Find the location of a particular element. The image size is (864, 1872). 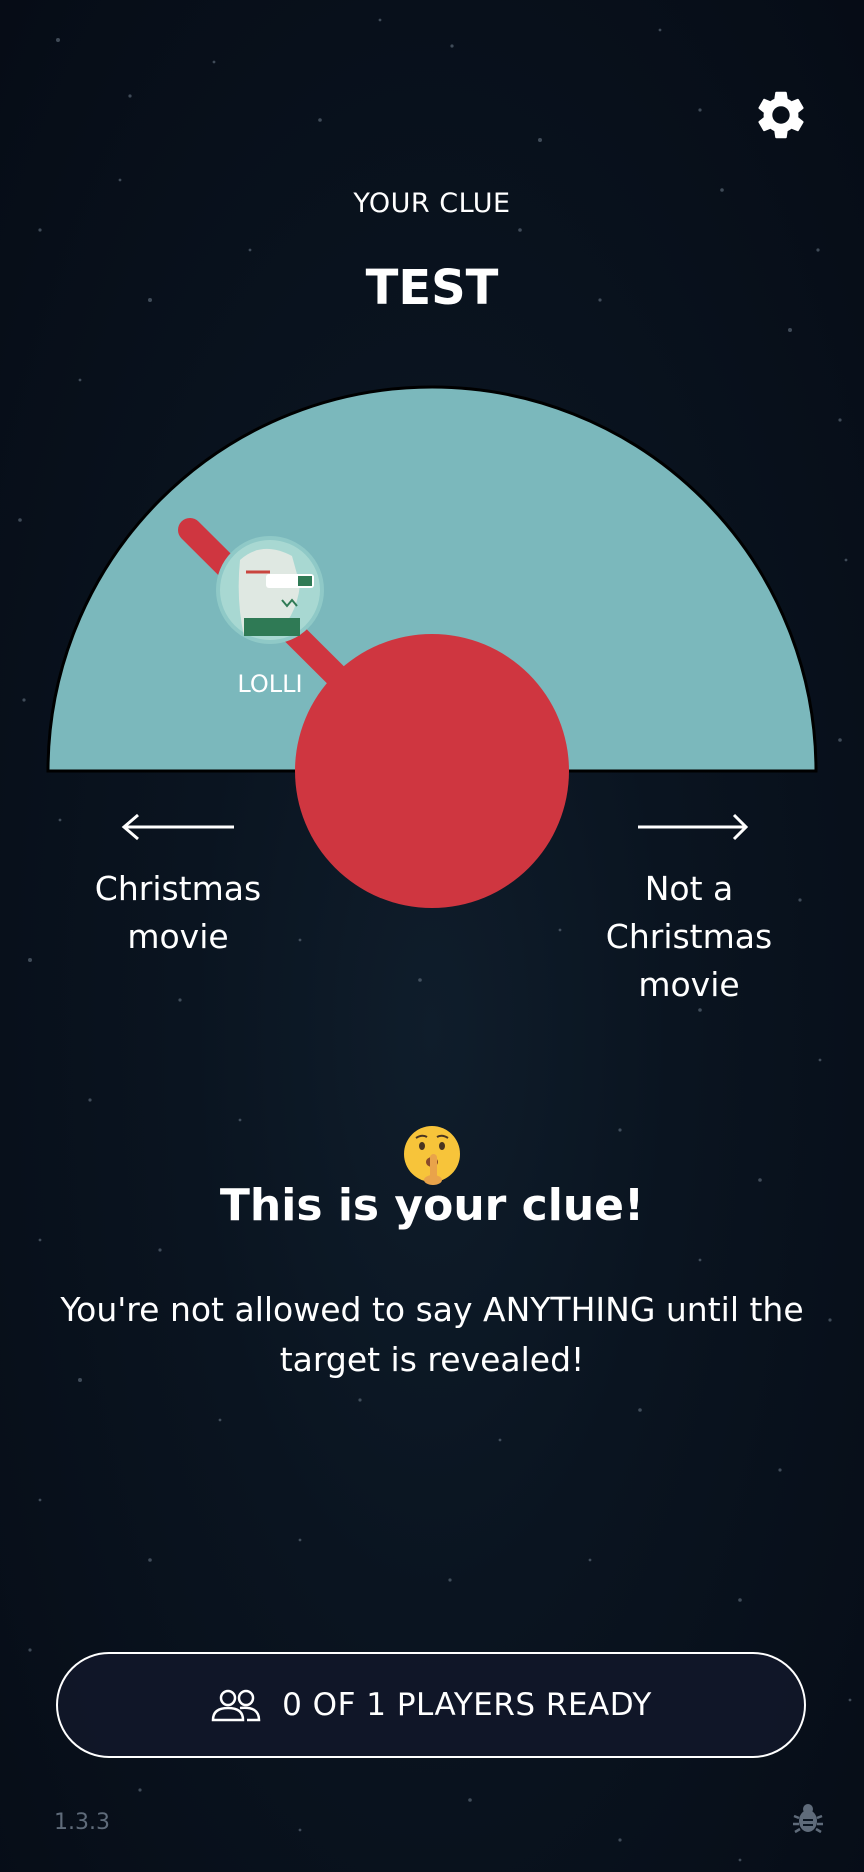

version-number: 1.3.3 is located at coordinates (82, 1822).